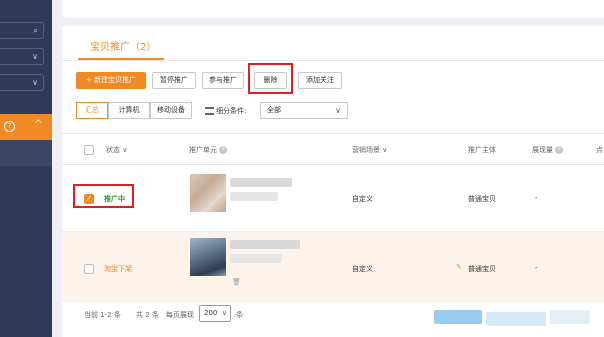  I want to click on filter-select-value: 全部, so click(274, 110).